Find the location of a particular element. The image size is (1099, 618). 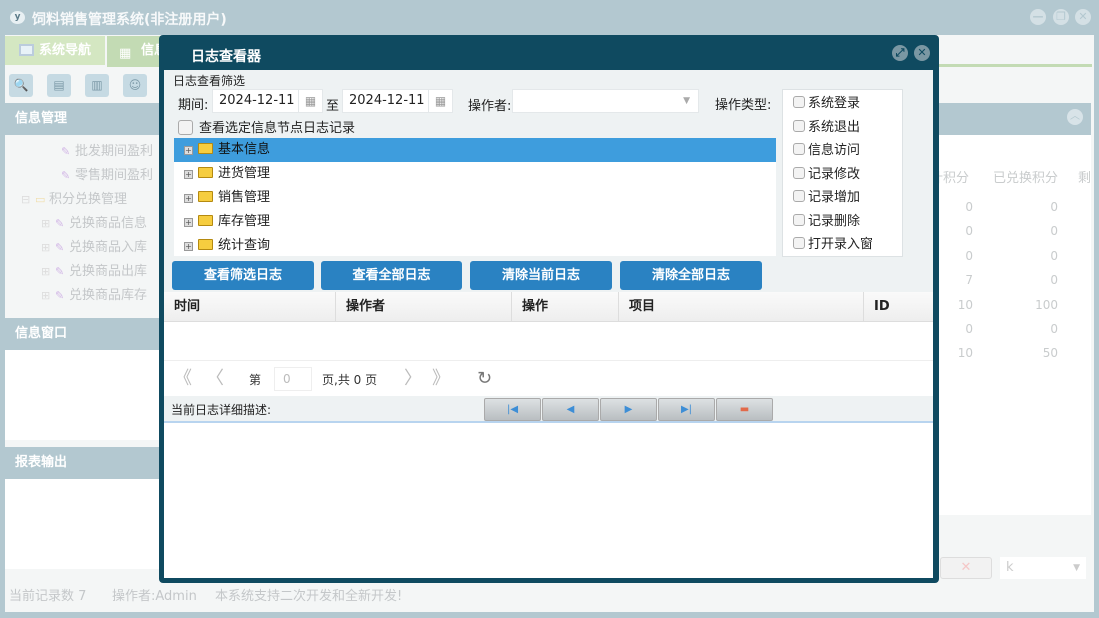

optype-checkbox: 记录删除 is located at coordinates (847, 222).